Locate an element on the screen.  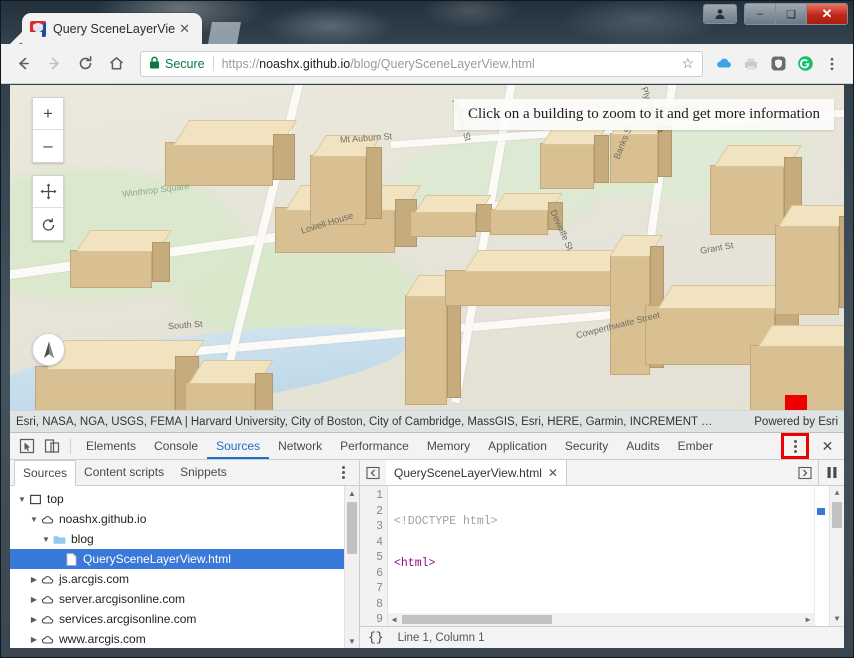
devtools-more-menu-icon is located at coordinates (795, 446).